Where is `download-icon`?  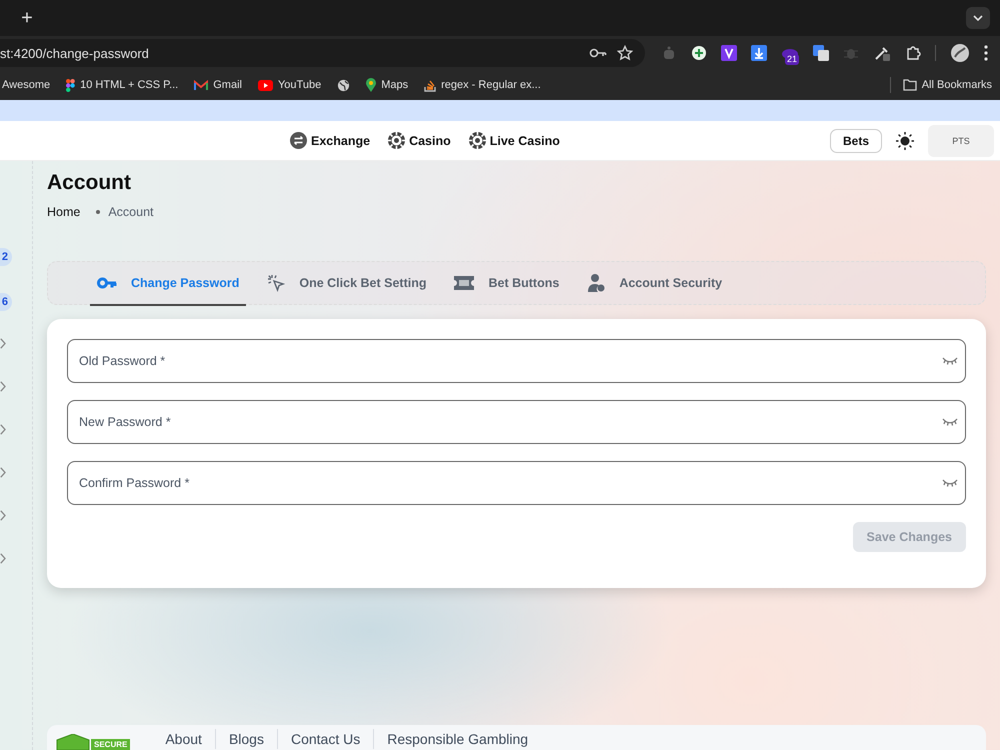
download-icon is located at coordinates (759, 53).